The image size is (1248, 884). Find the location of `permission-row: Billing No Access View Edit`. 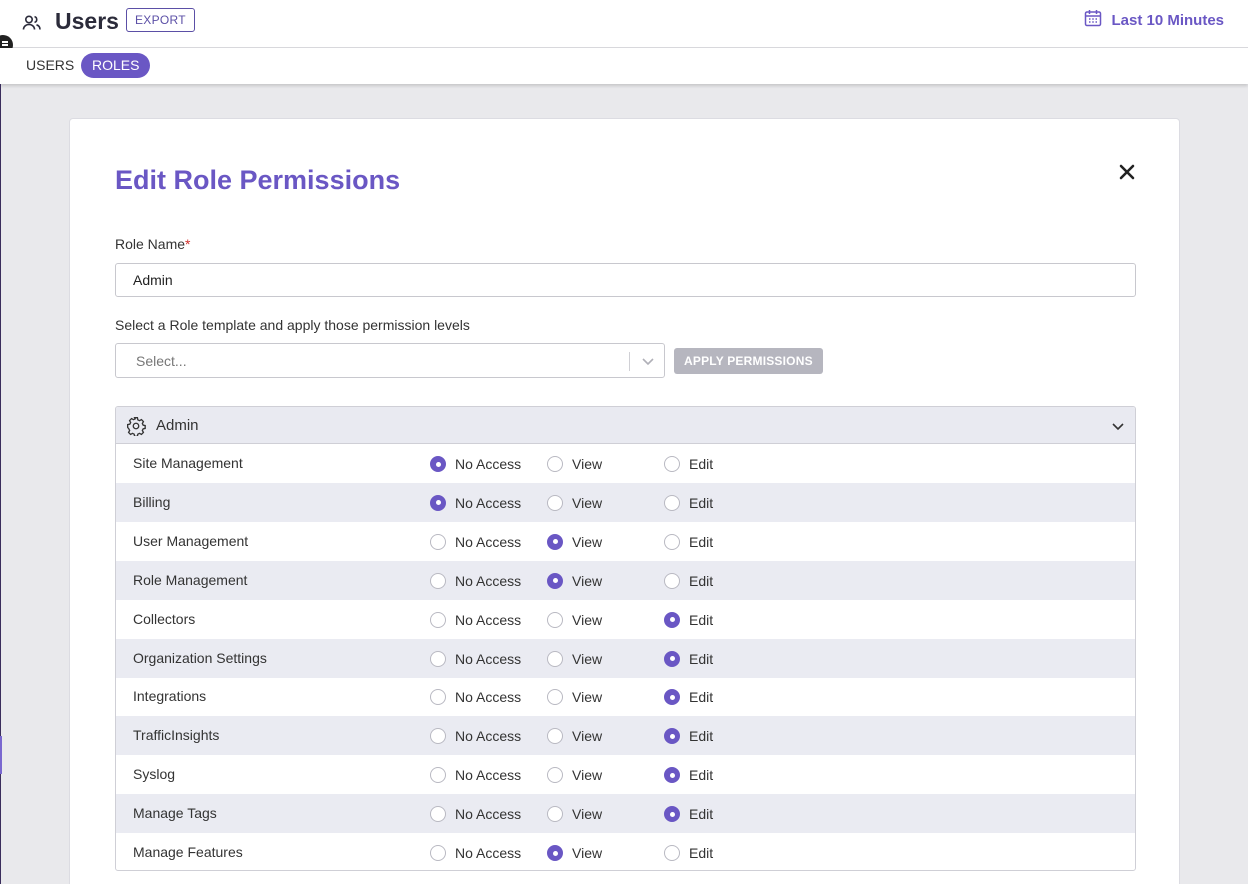

permission-row: Billing No Access View Edit is located at coordinates (625, 502).